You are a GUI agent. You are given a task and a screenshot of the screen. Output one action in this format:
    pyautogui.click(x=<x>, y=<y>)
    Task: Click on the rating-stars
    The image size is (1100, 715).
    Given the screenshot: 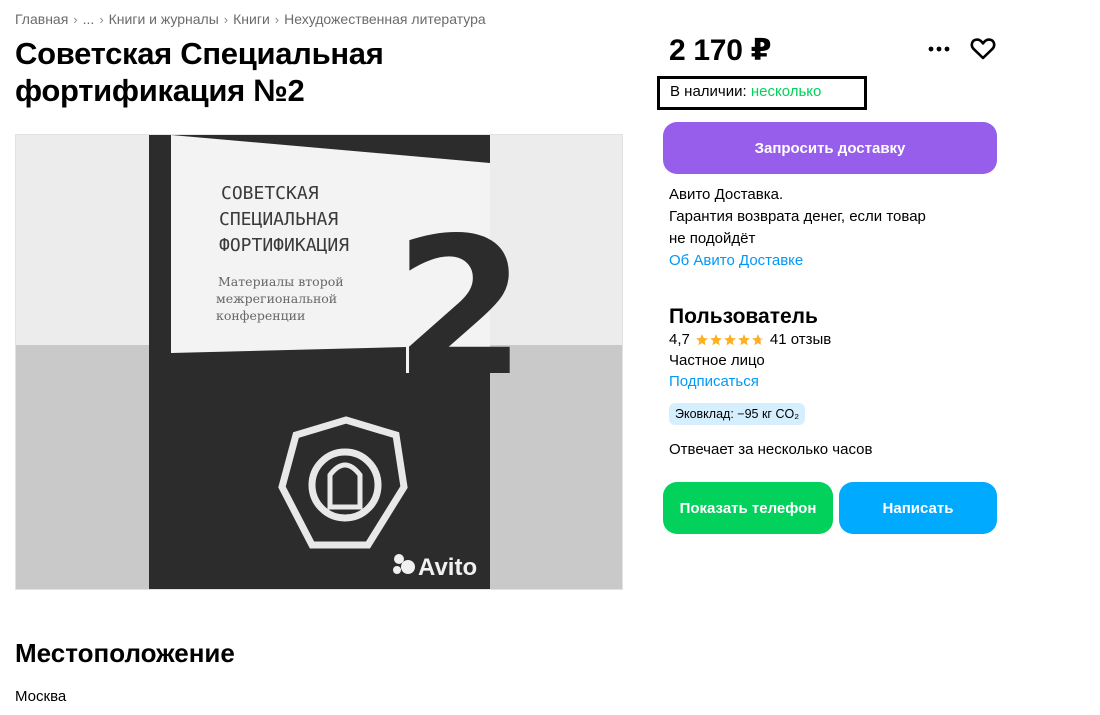 What is the action you would take?
    pyautogui.click(x=730, y=340)
    